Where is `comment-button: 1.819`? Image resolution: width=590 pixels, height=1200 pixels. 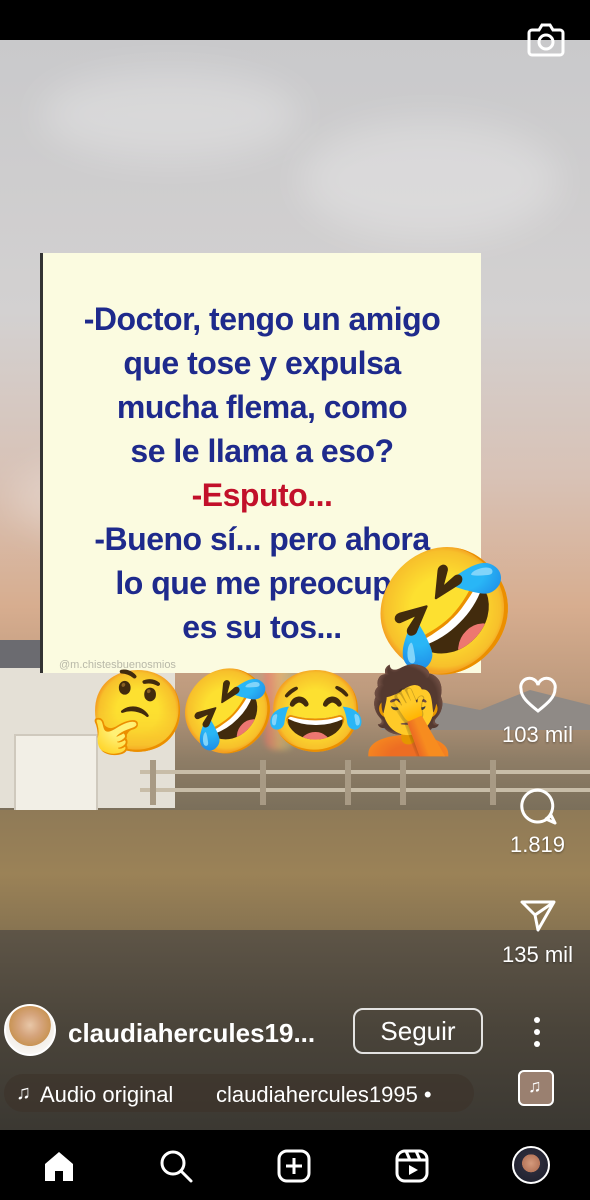
comment-button: 1.819 is located at coordinates (537, 822).